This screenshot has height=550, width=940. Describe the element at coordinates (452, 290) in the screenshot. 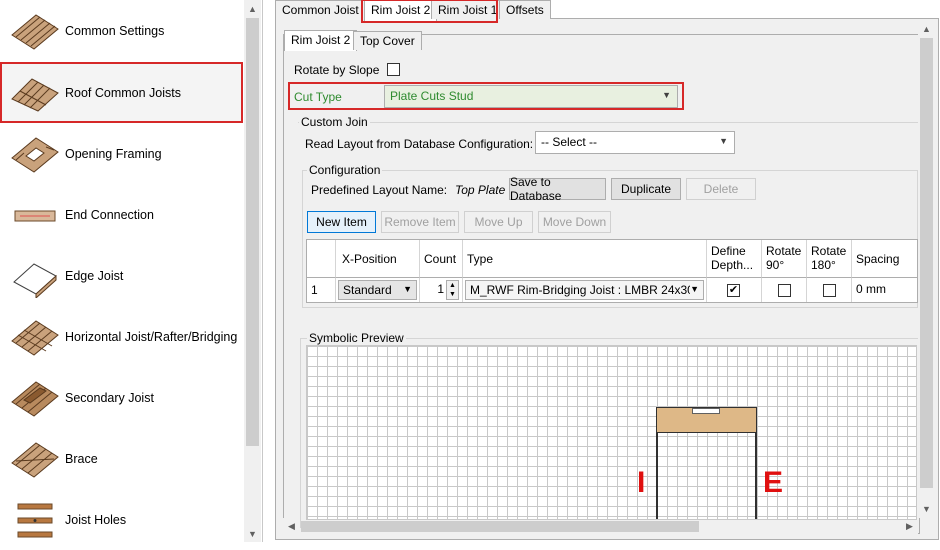

I see `stepper-arrows-icon: ▲ ▼` at that location.